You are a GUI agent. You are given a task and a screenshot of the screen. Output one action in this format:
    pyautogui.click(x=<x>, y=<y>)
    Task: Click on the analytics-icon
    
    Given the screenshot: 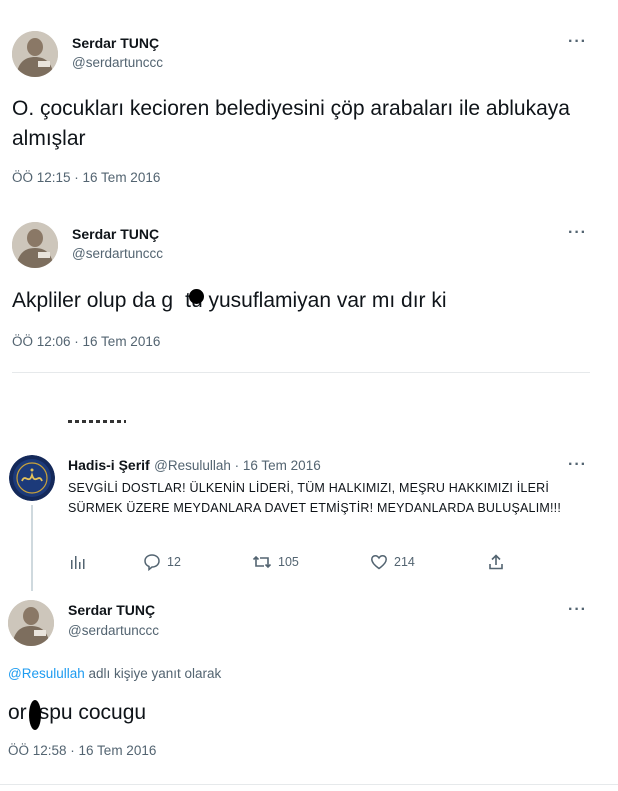 What is the action you would take?
    pyautogui.click(x=78, y=562)
    